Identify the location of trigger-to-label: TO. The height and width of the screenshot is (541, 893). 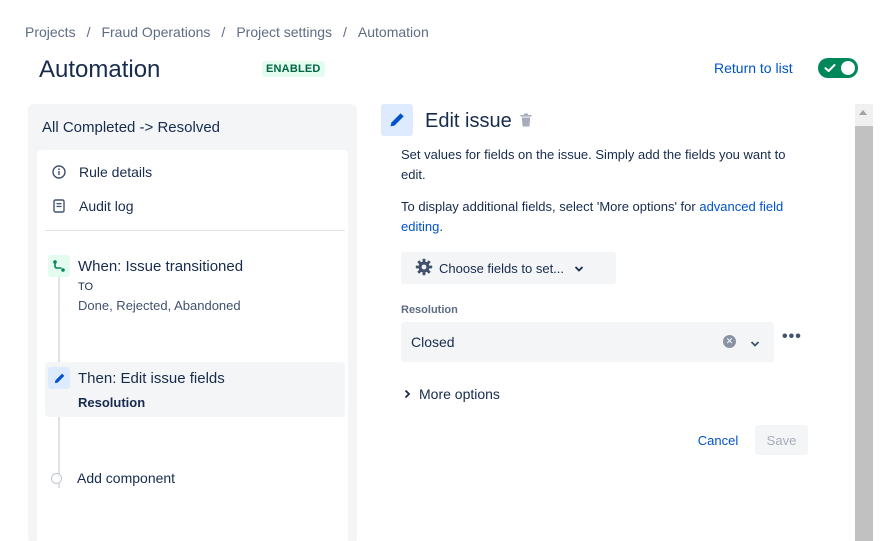
(86, 287).